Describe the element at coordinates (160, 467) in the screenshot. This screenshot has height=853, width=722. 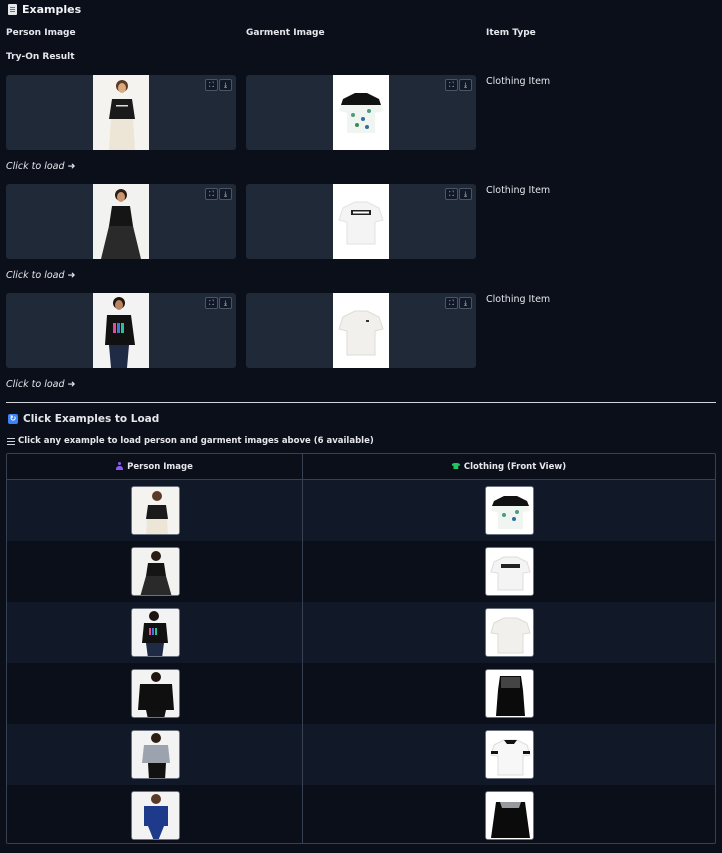
I see `column-header-person-label: Person Image` at that location.